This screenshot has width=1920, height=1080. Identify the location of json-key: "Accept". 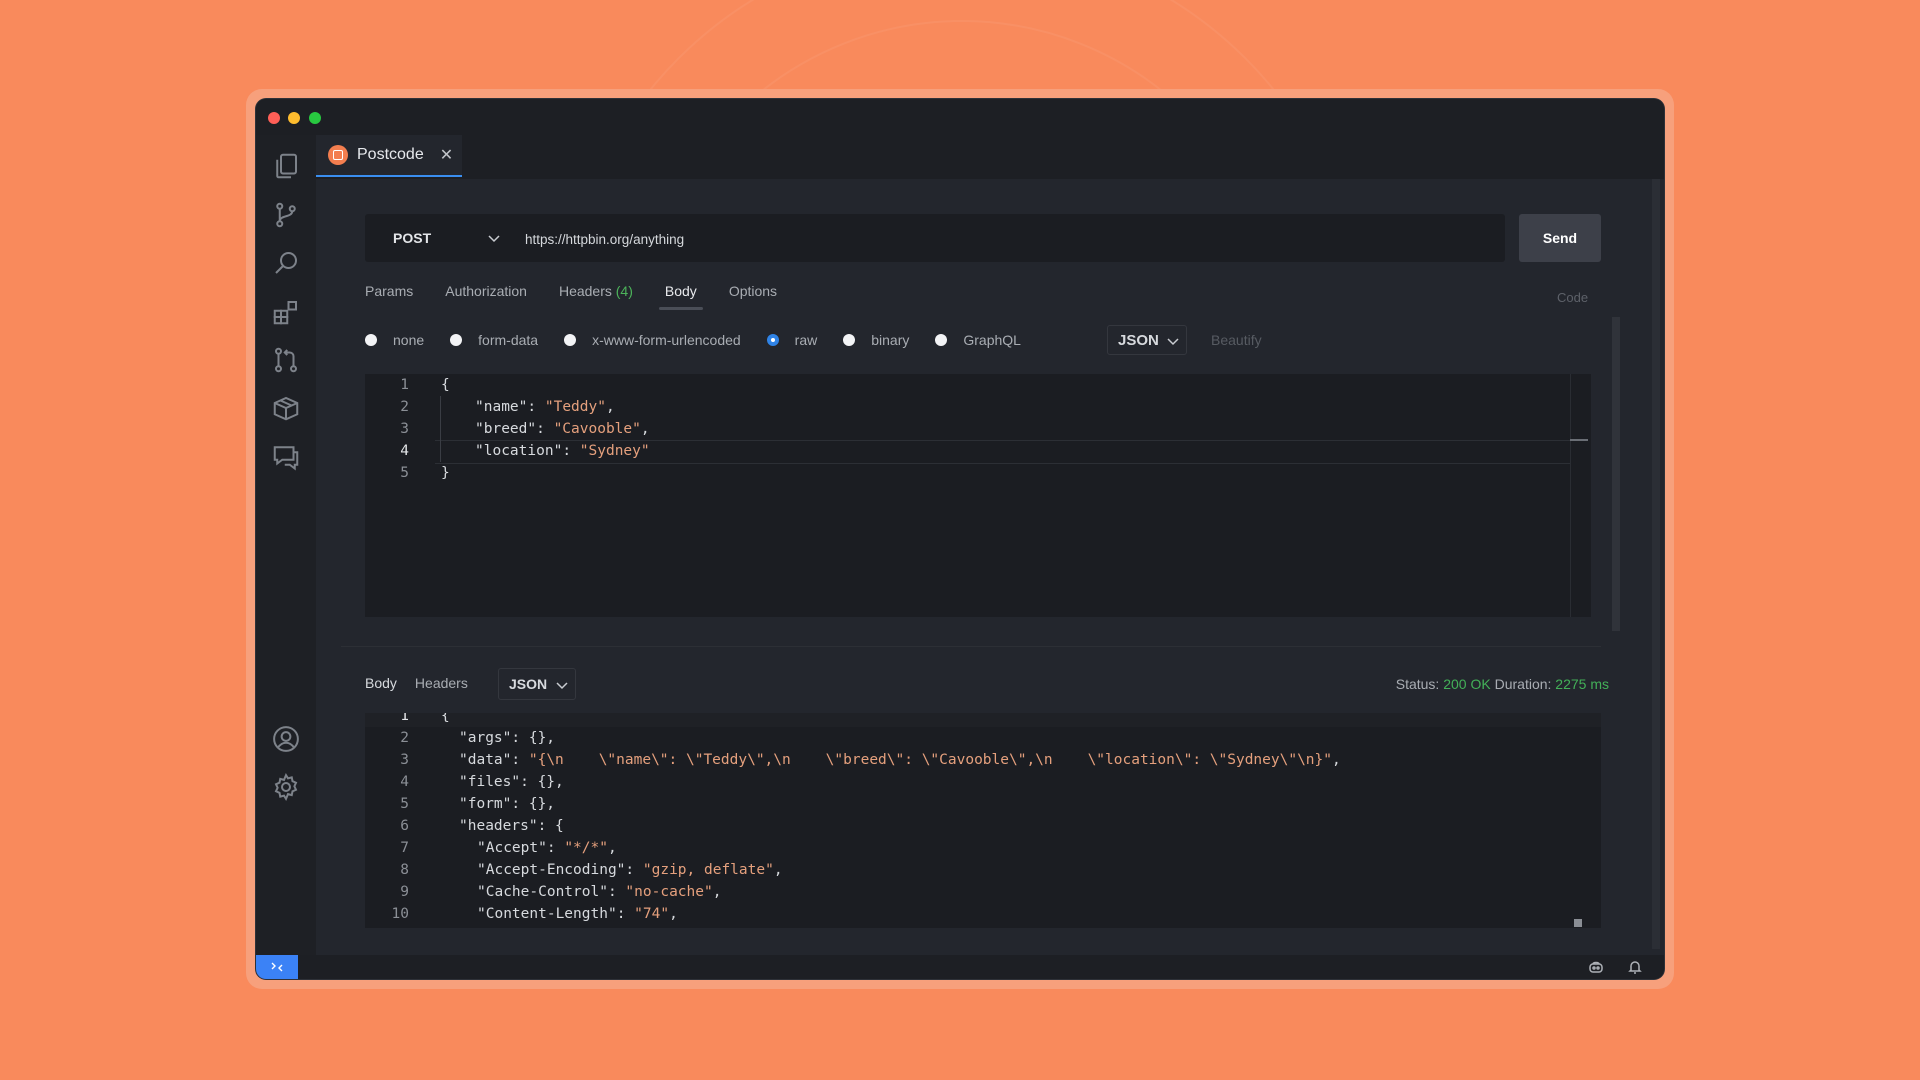
(512, 848).